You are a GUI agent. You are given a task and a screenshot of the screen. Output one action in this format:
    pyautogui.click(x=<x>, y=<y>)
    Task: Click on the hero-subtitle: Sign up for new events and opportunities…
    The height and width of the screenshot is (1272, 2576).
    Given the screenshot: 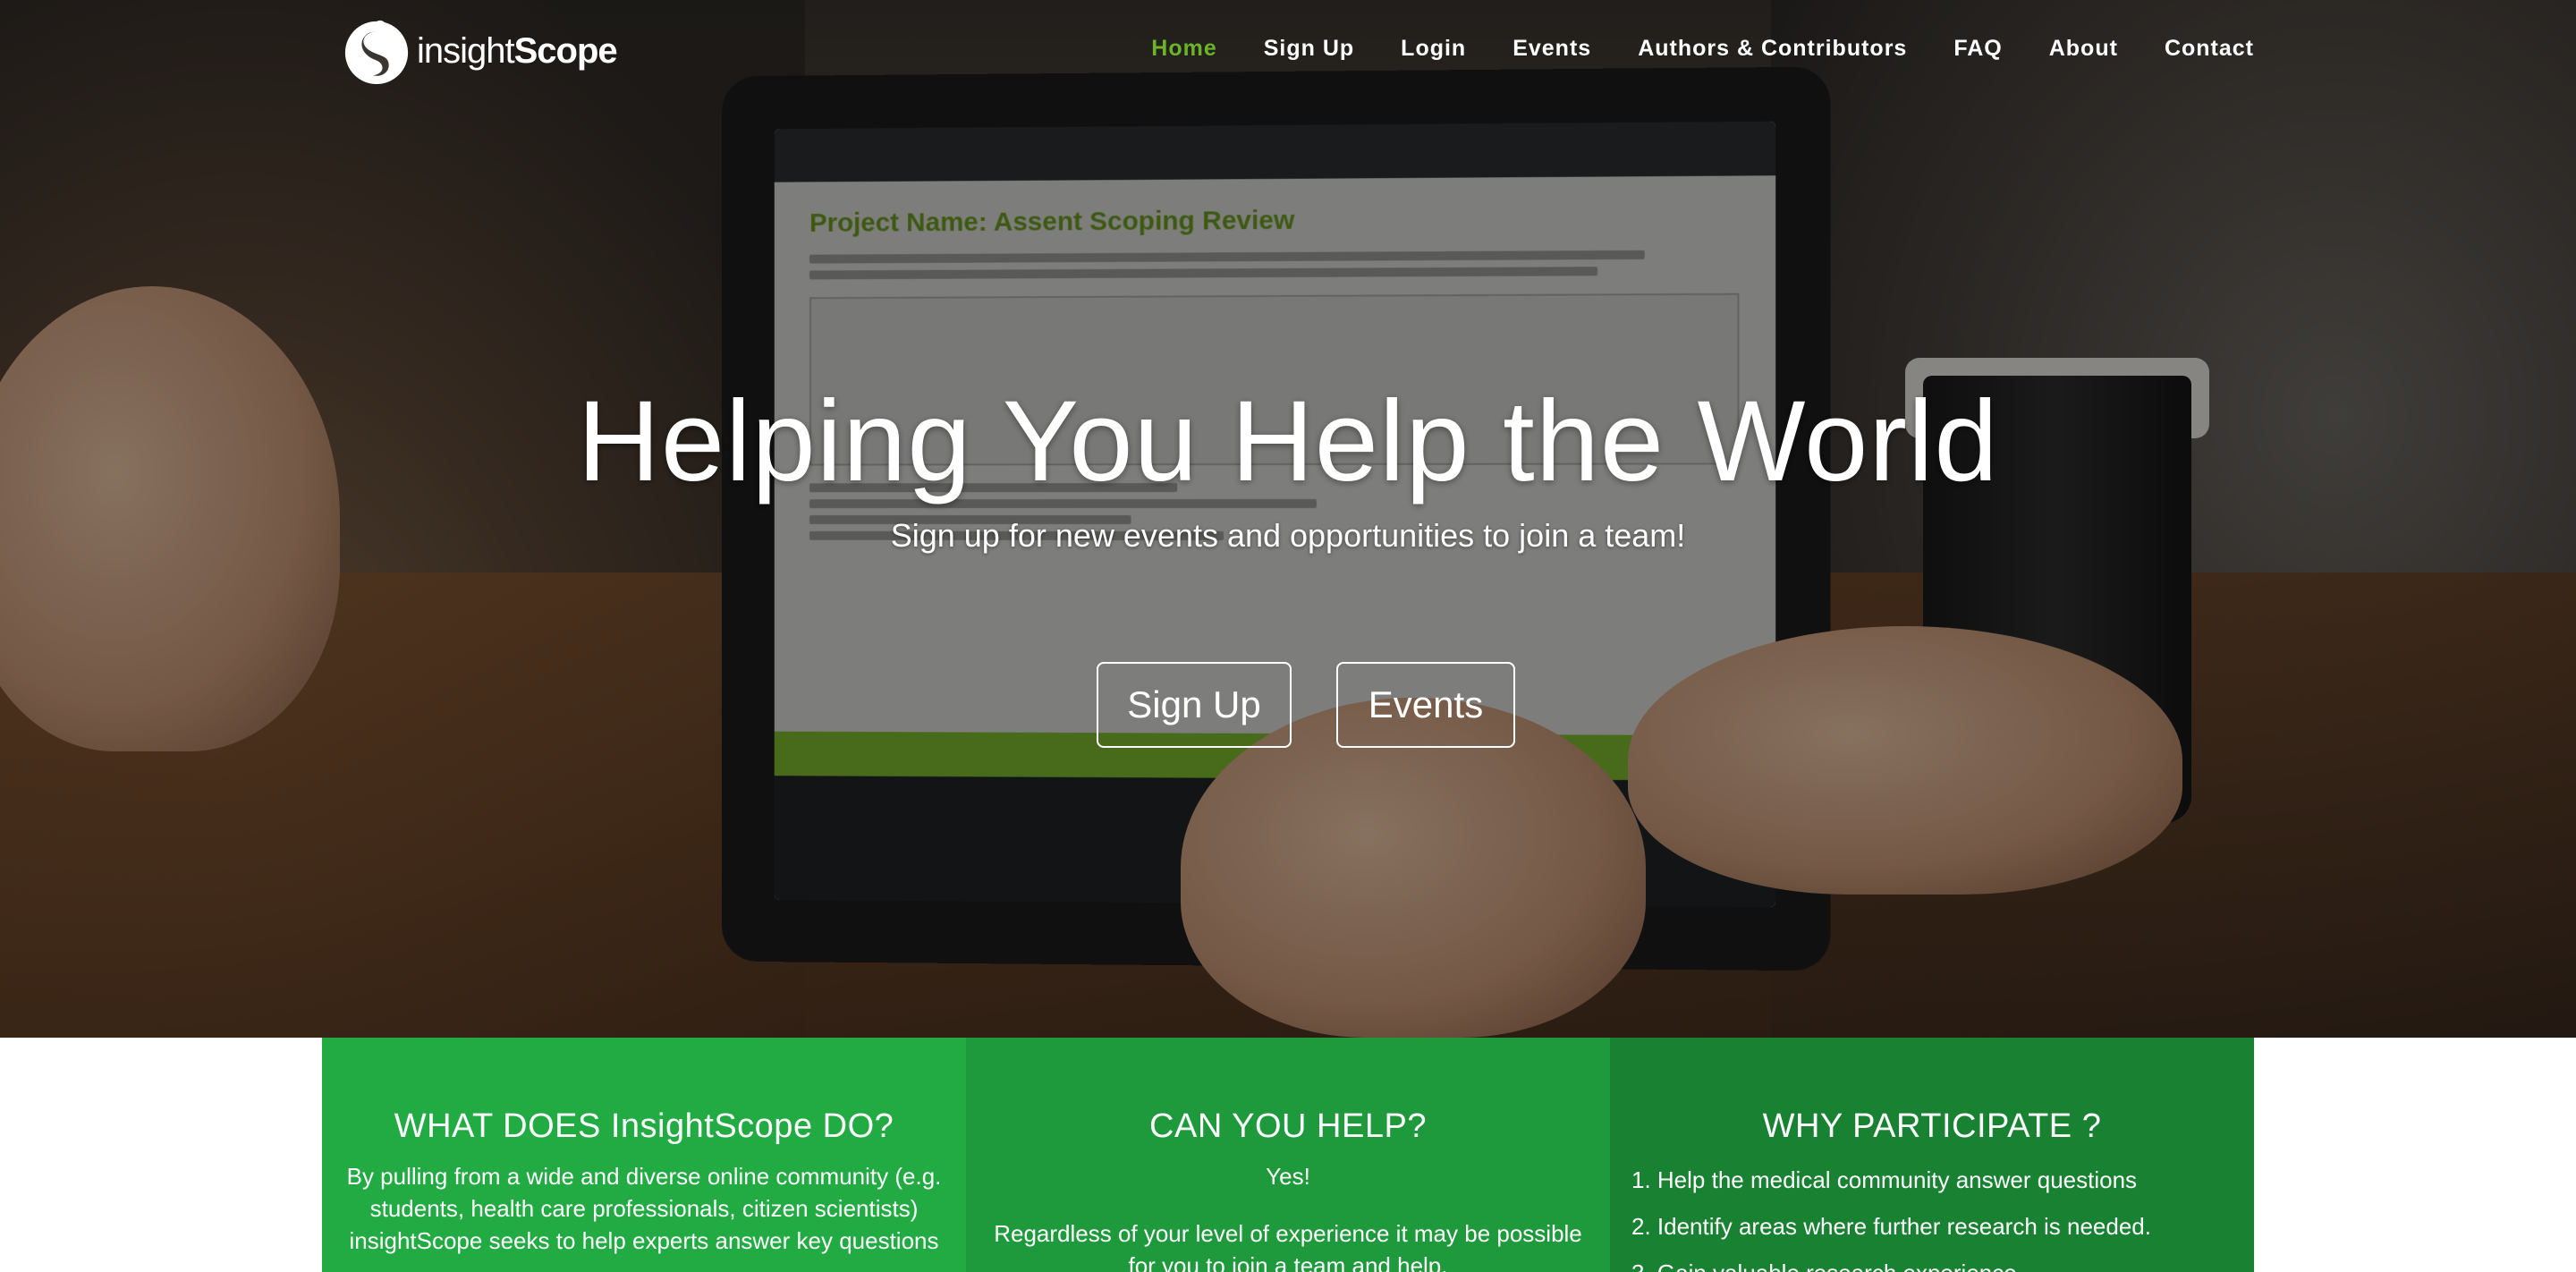 What is the action you would take?
    pyautogui.click(x=1288, y=535)
    